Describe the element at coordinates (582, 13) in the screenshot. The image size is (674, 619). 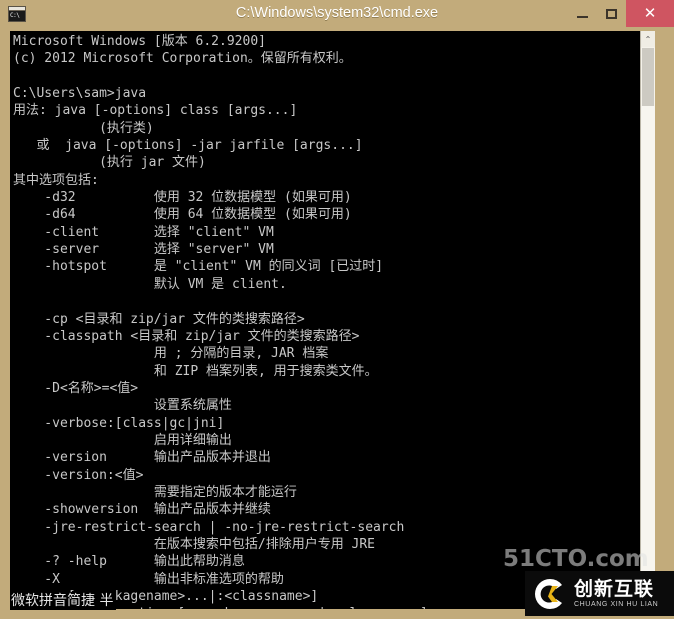
I see `minimize-button` at that location.